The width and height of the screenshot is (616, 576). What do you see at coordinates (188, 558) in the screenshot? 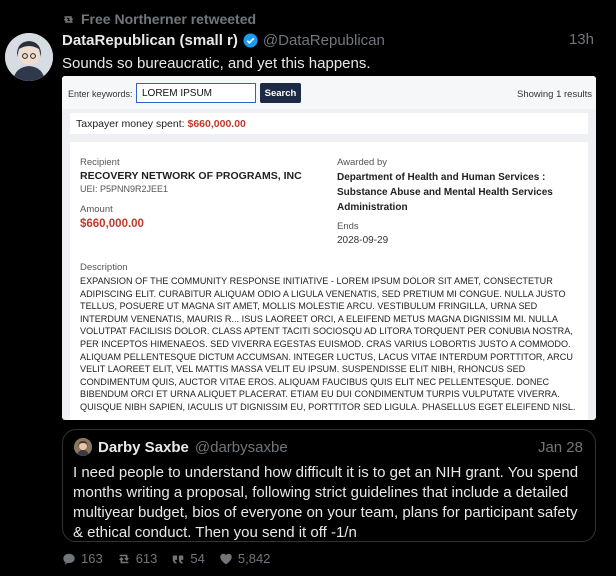
I see `quote-button: 54` at bounding box center [188, 558].